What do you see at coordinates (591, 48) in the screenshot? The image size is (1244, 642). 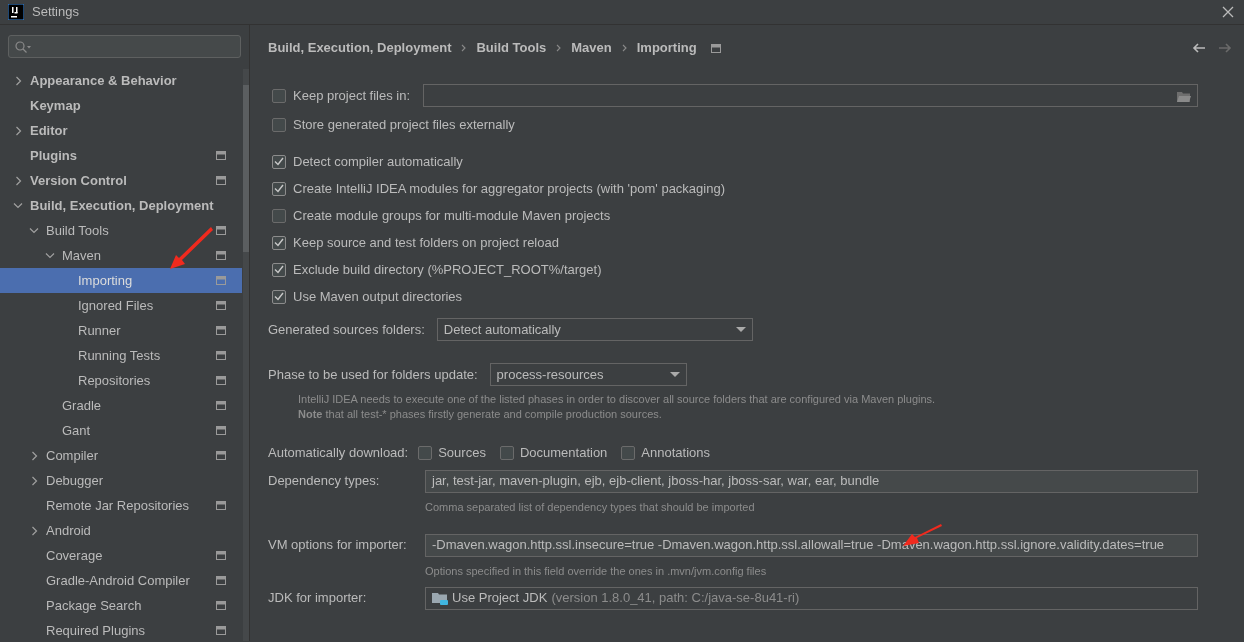 I see `breadcrumb-item: Maven` at bounding box center [591, 48].